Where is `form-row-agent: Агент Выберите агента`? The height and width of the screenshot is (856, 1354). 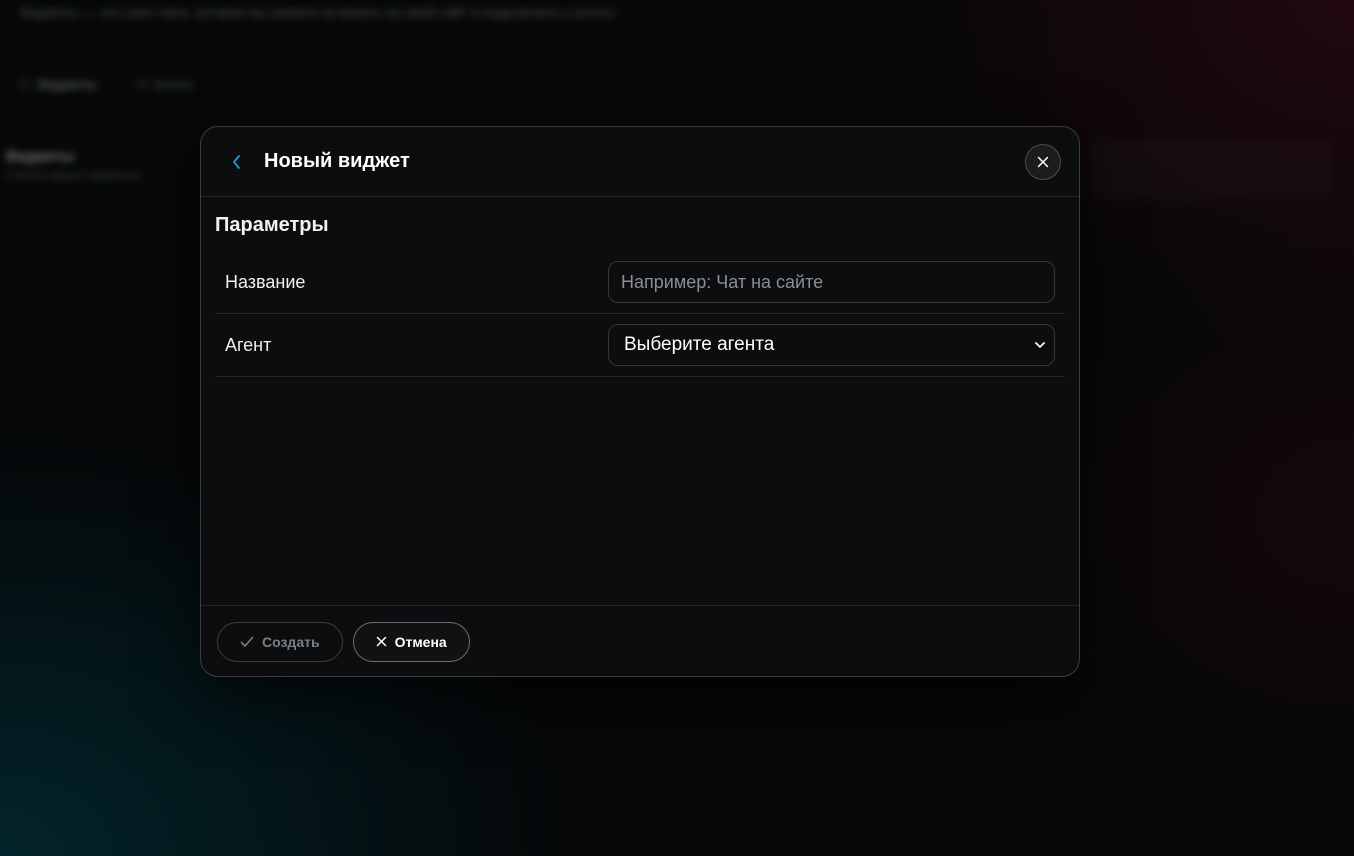
form-row-agent: Агент Выберите агента is located at coordinates (640, 345).